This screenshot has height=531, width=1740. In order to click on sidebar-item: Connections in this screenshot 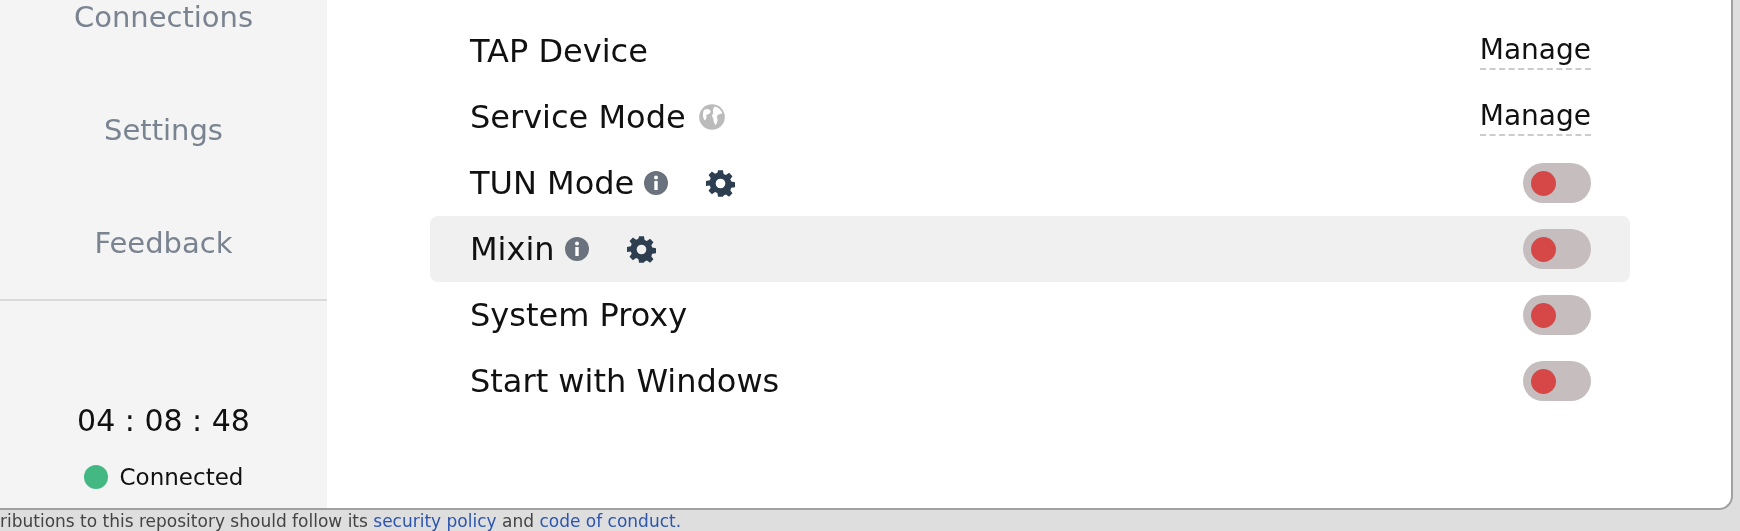, I will do `click(163, 36)`.